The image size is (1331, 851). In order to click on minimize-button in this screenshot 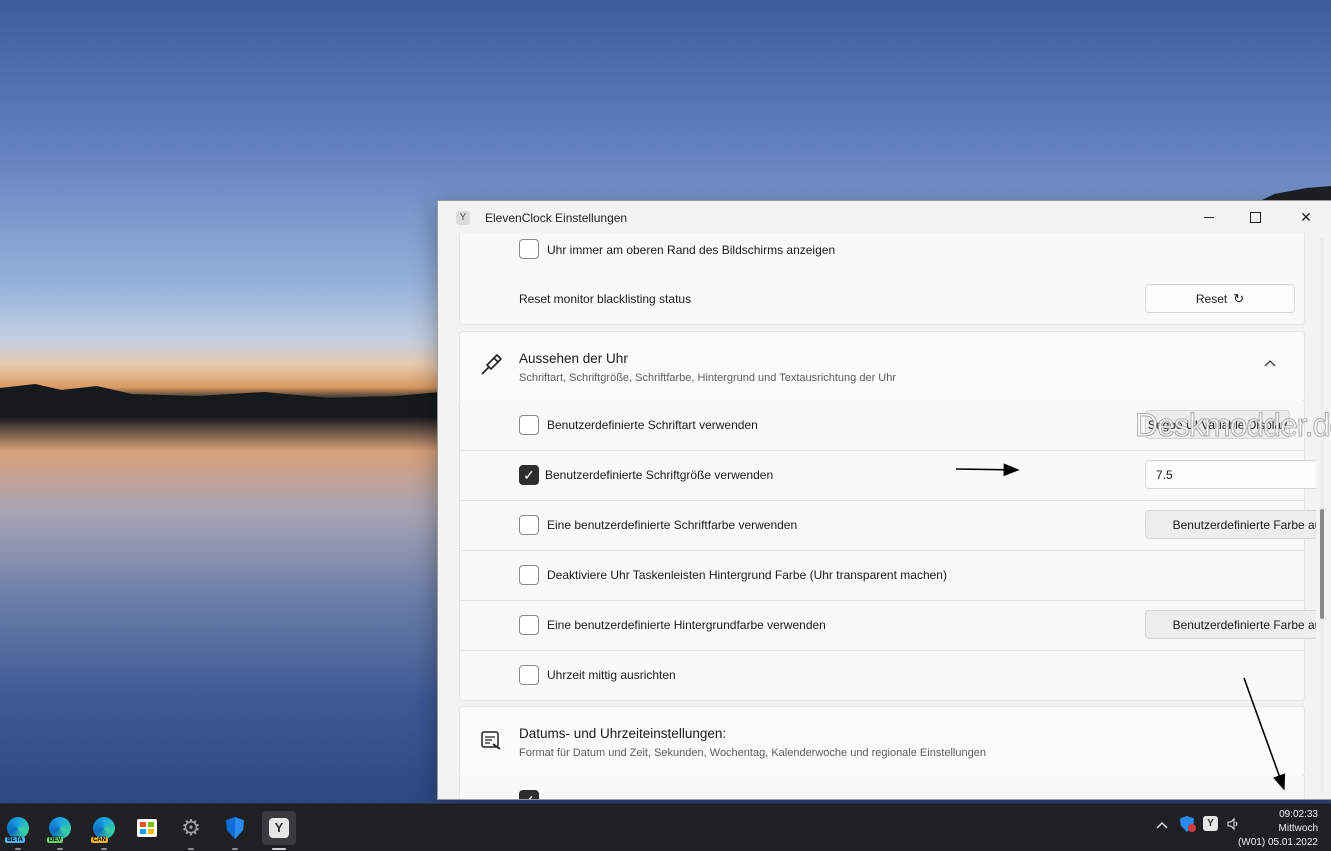, I will do `click(1209, 217)`.